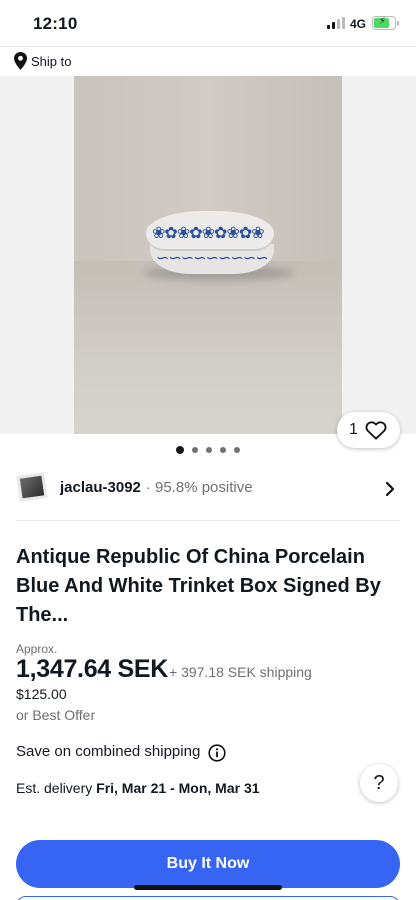  What do you see at coordinates (41, 694) in the screenshot?
I see `original-price: $125.00` at bounding box center [41, 694].